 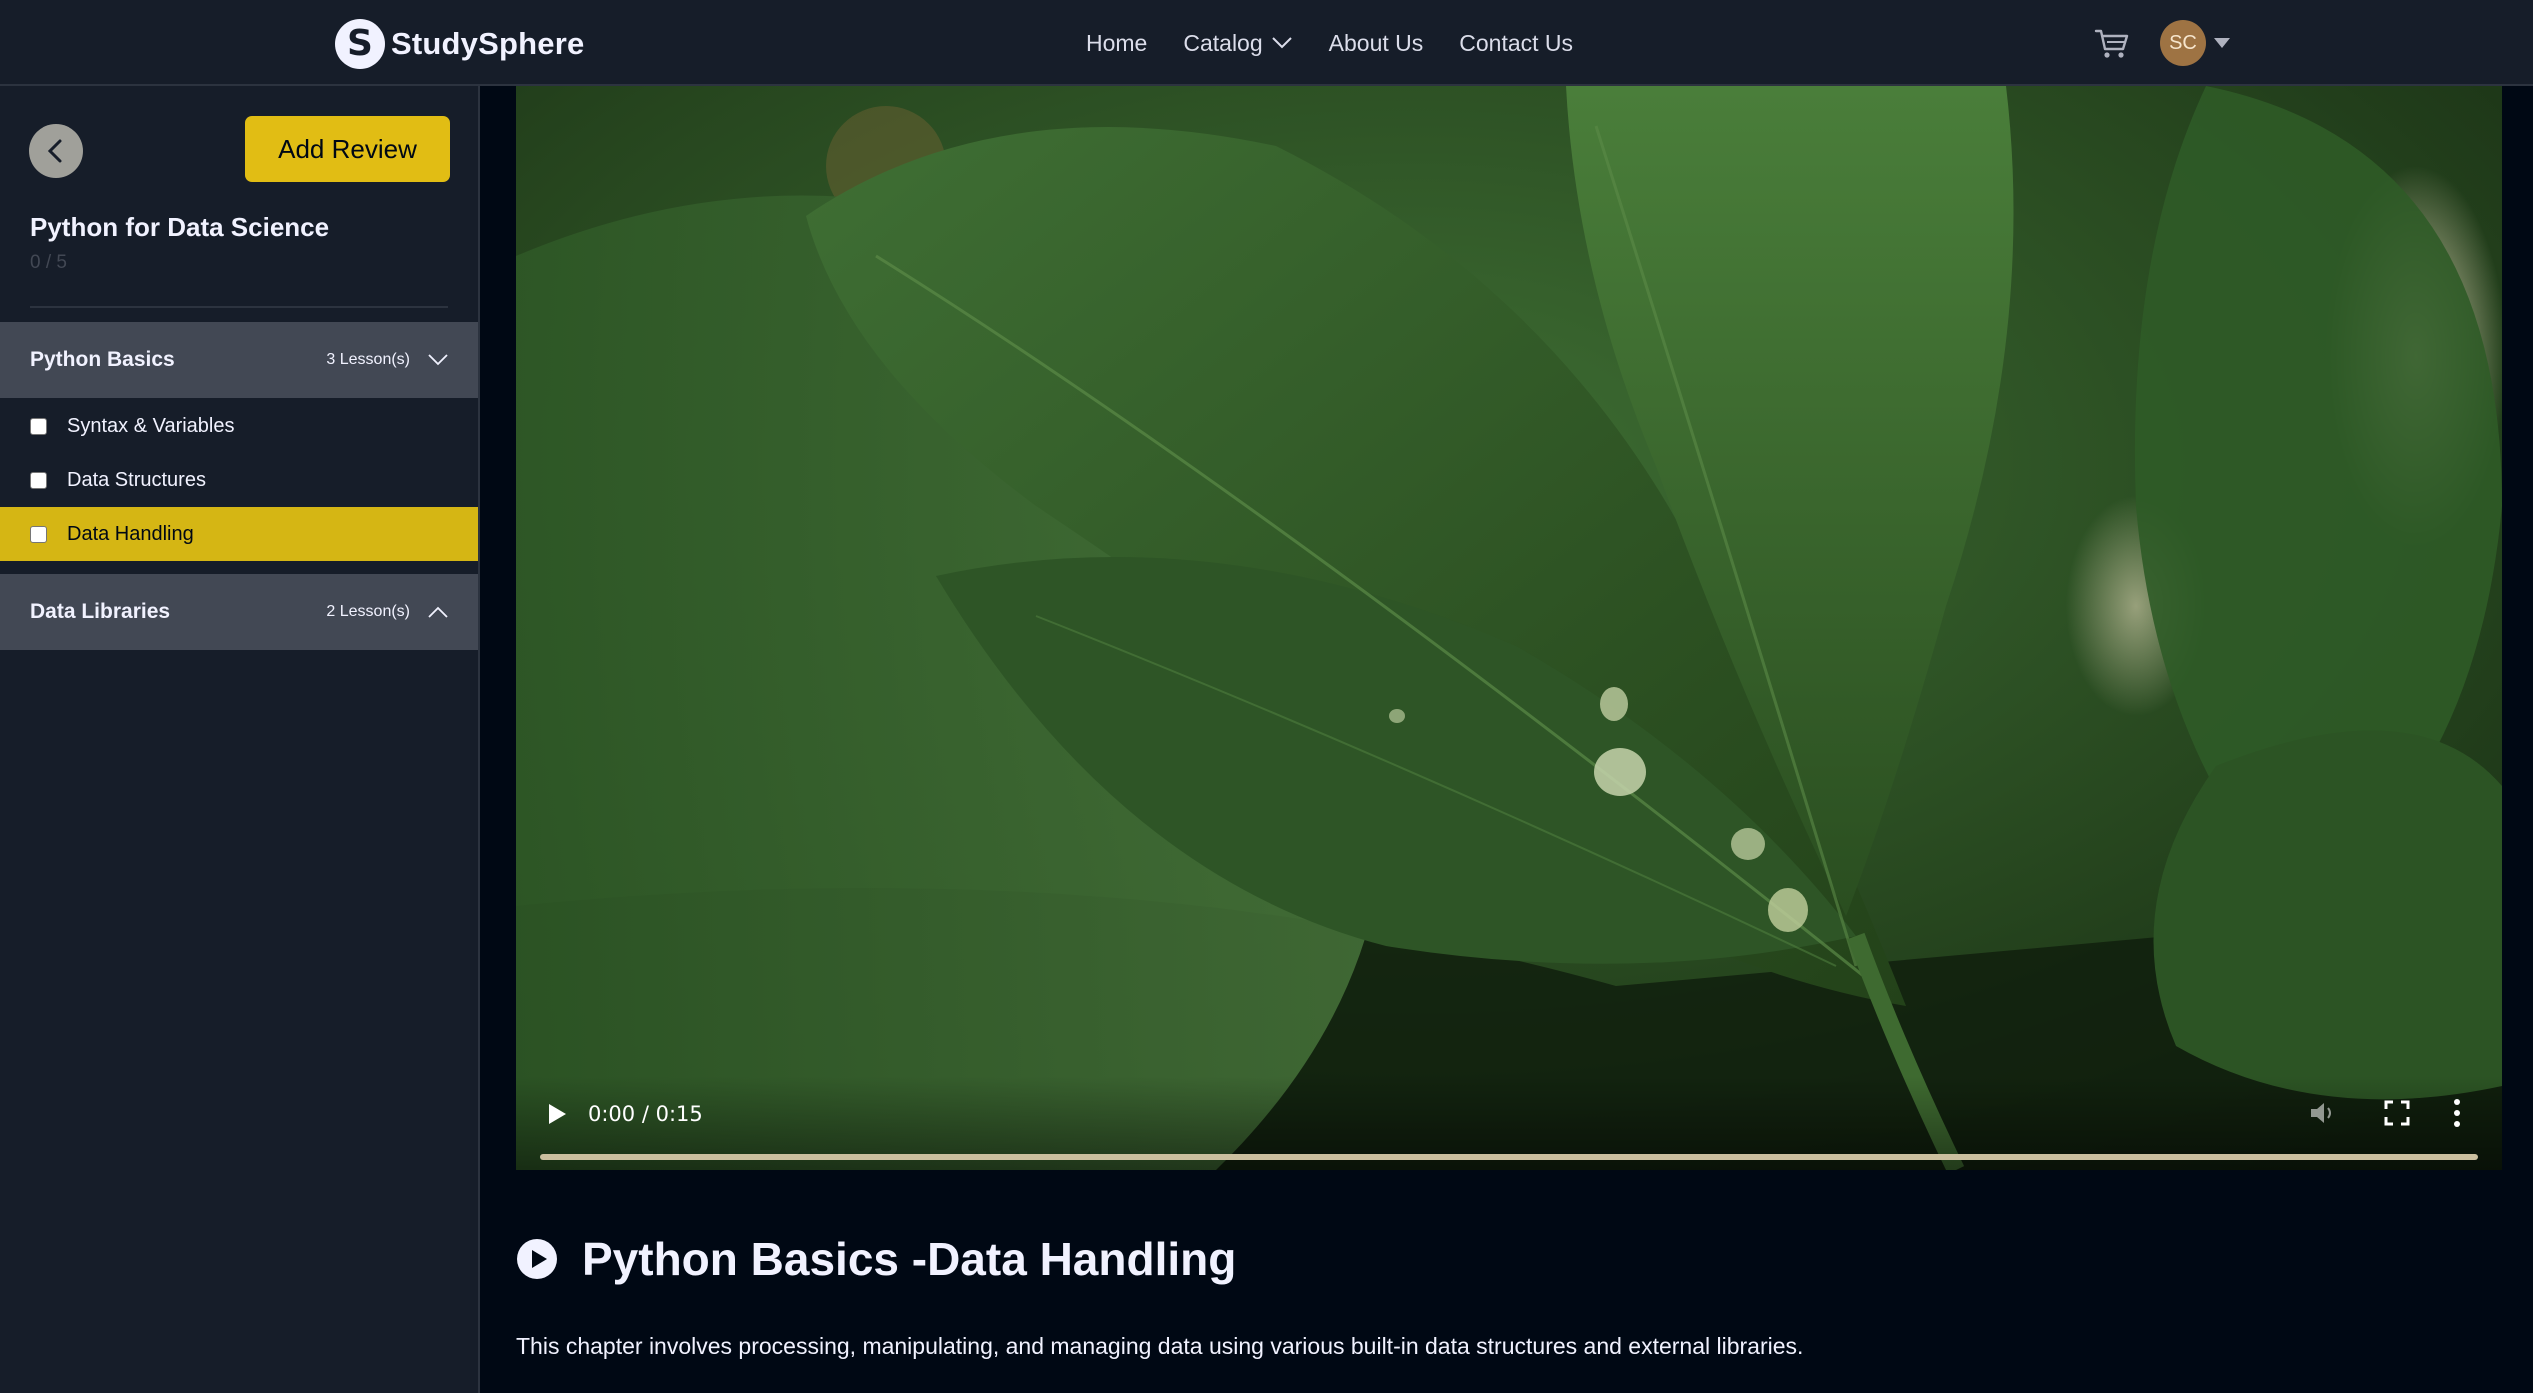 I want to click on section-title: Python Basics, so click(x=102, y=359).